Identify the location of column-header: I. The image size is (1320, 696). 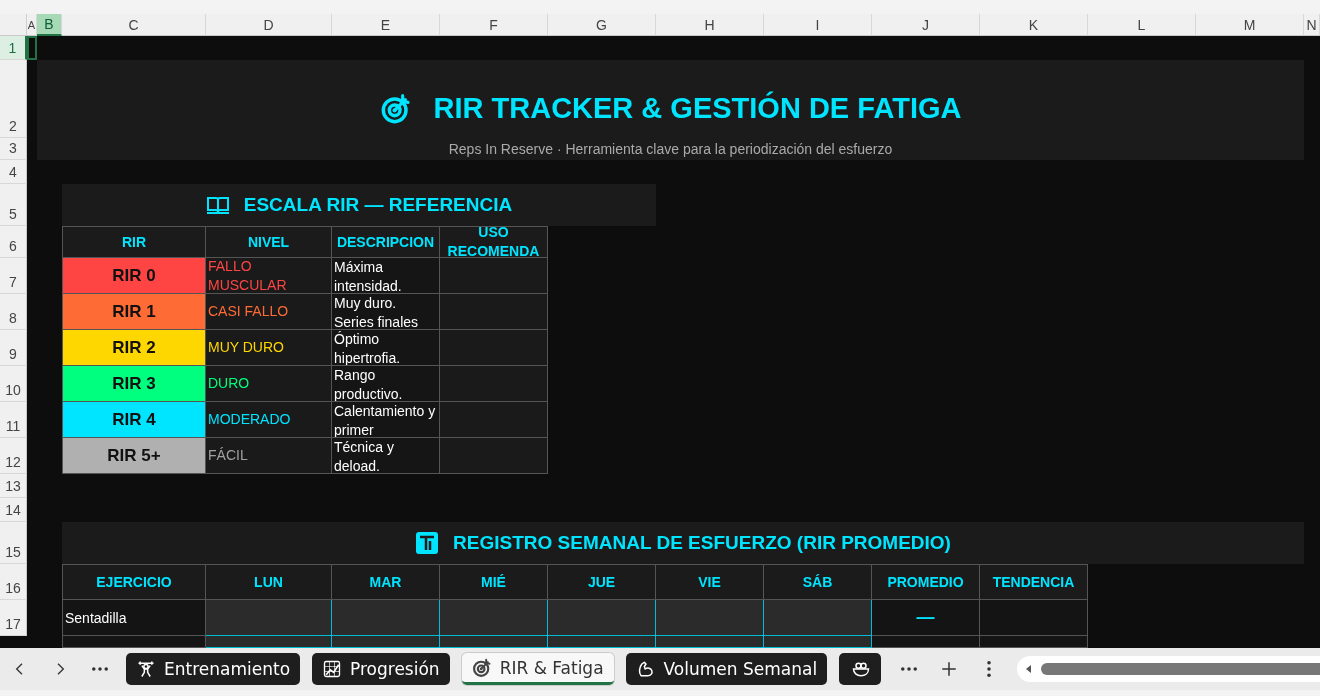
(818, 25).